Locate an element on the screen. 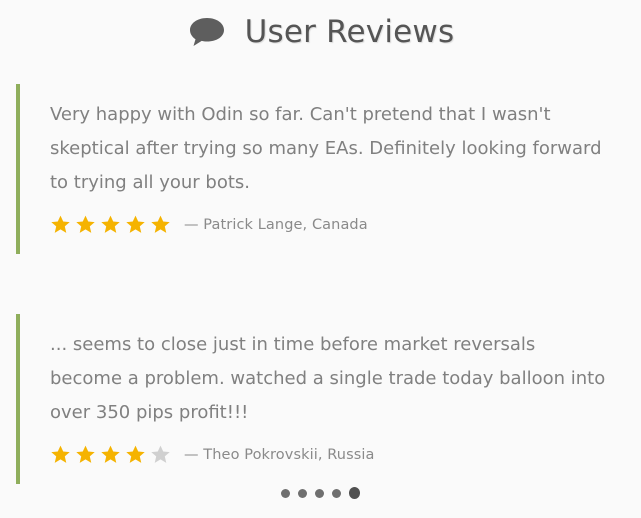 The image size is (641, 518). section-title: User Reviews is located at coordinates (349, 32).